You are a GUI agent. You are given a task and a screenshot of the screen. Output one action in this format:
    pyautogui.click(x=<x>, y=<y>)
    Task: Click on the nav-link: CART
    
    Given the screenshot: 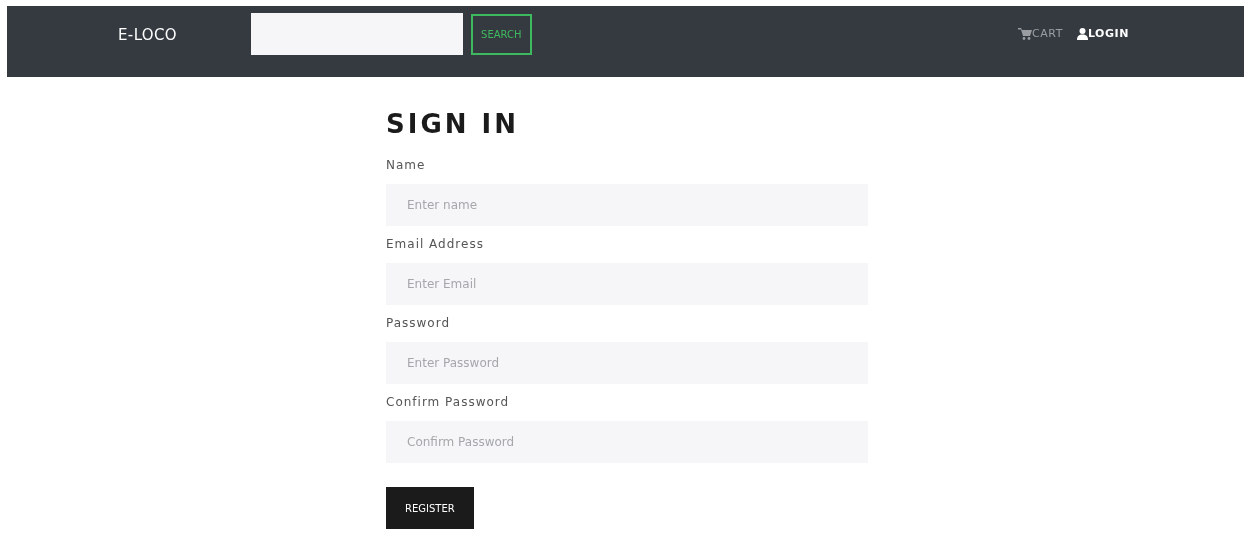 What is the action you would take?
    pyautogui.click(x=1047, y=34)
    